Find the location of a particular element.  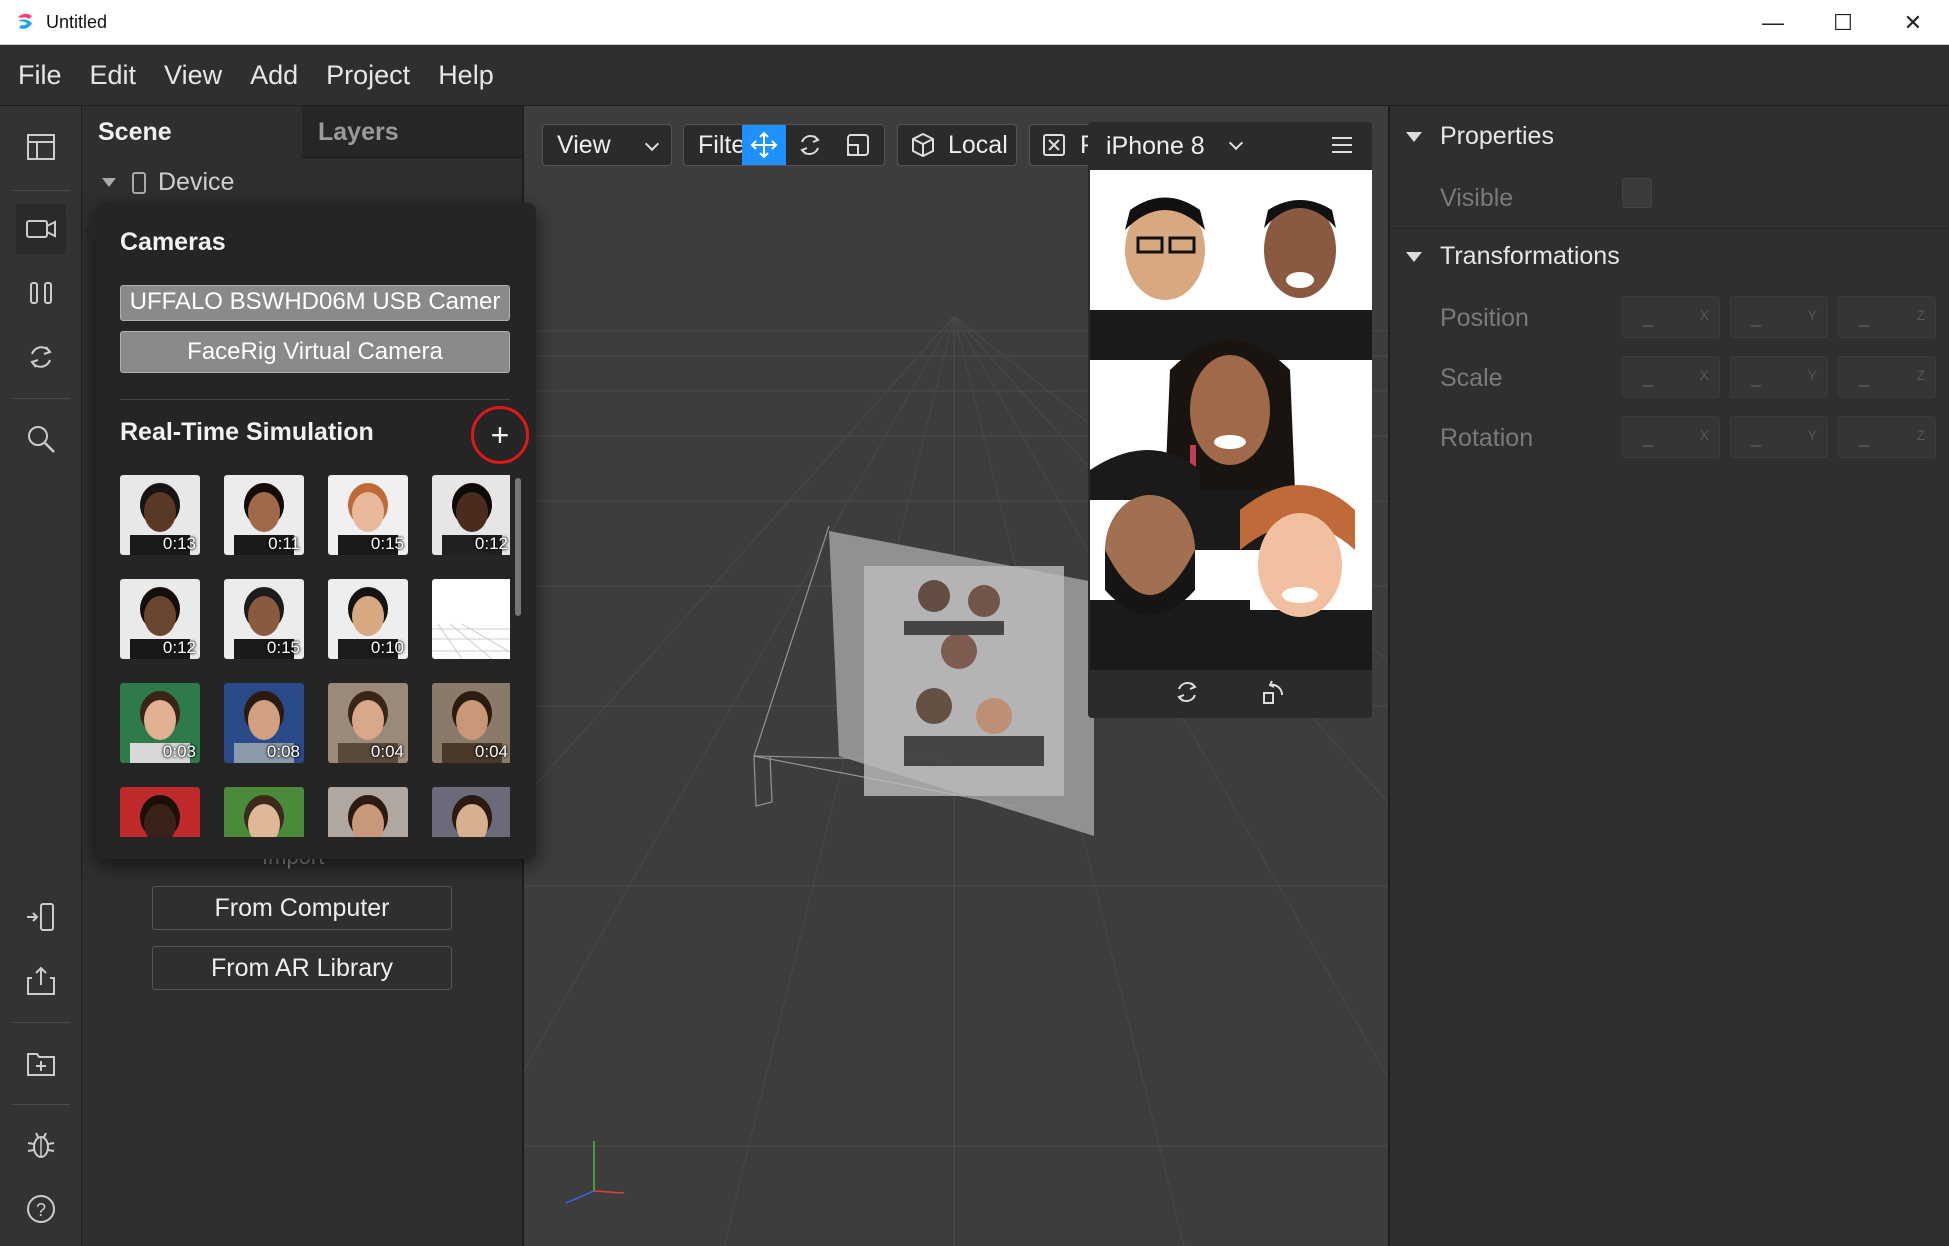

minimize-button: — is located at coordinates (1773, 22).